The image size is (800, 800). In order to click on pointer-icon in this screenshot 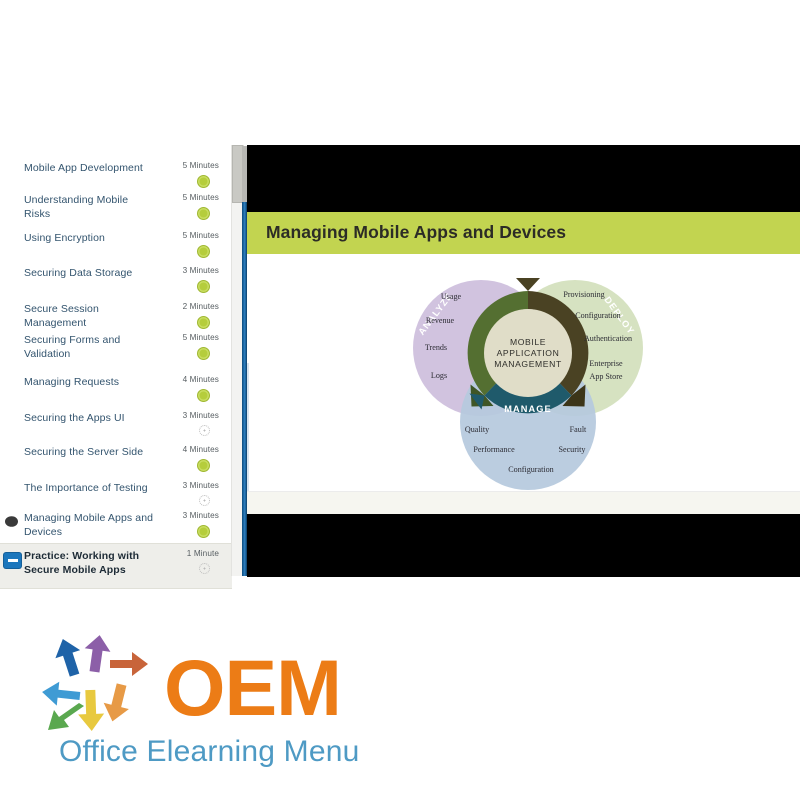, I will do `click(11, 522)`.